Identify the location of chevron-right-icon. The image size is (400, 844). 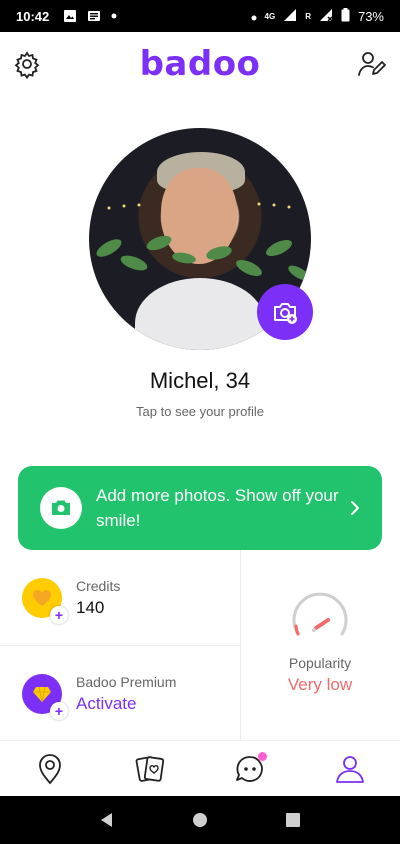
(355, 508).